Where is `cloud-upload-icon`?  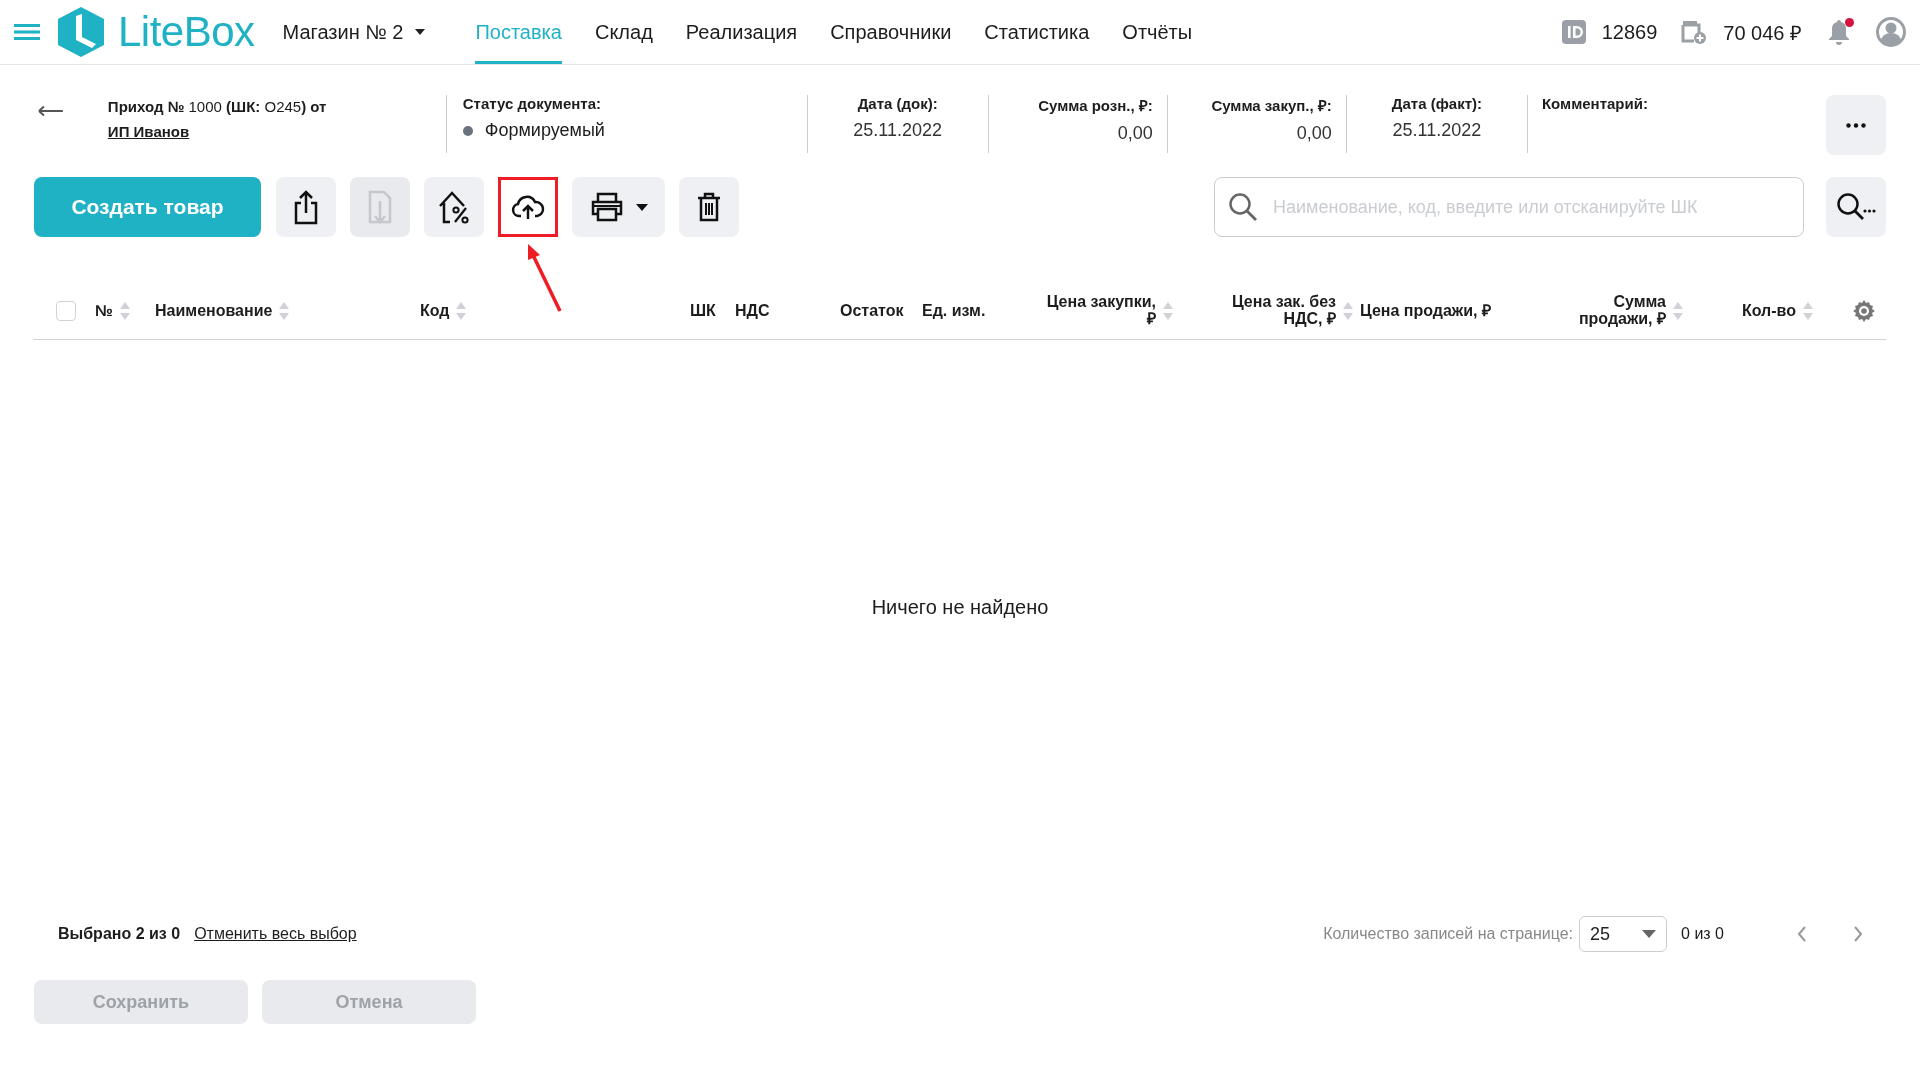
cloud-upload-icon is located at coordinates (528, 207).